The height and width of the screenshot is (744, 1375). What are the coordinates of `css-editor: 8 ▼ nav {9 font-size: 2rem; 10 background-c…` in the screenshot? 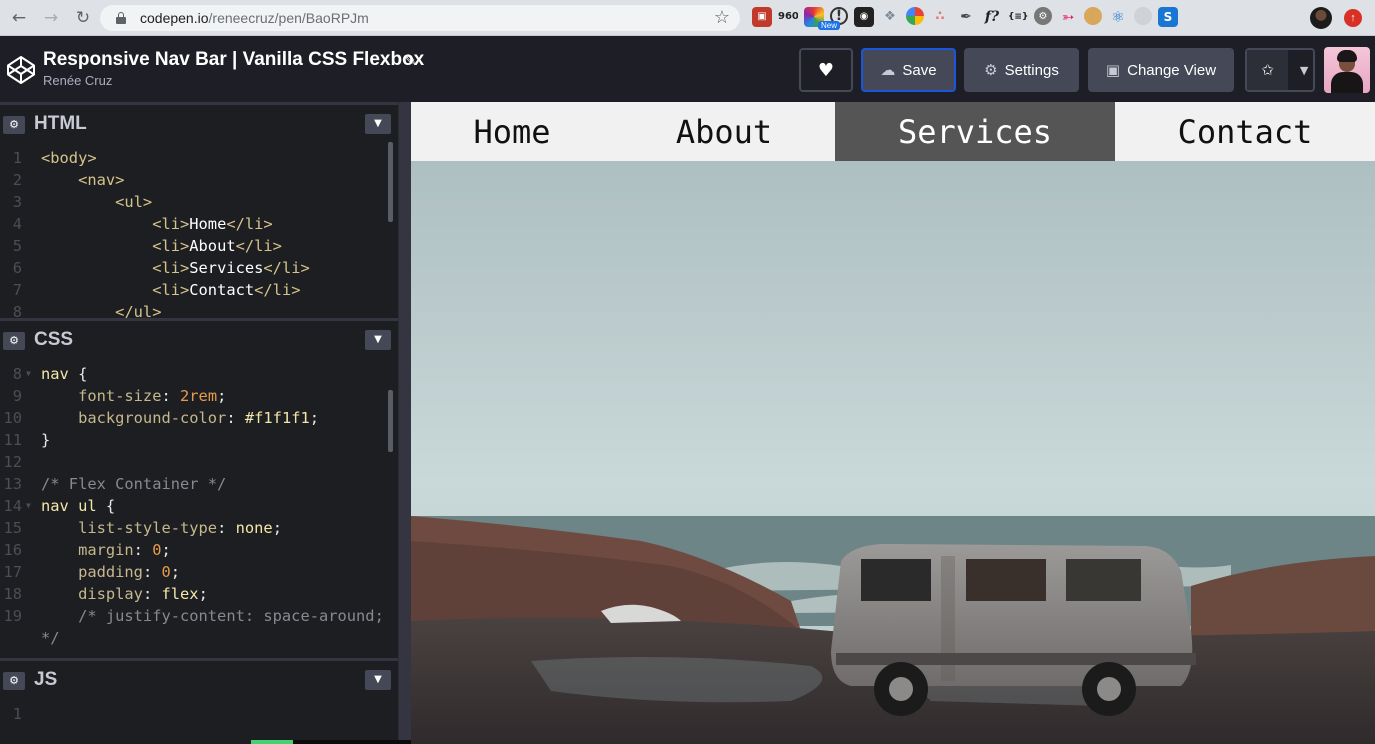 It's located at (199, 507).